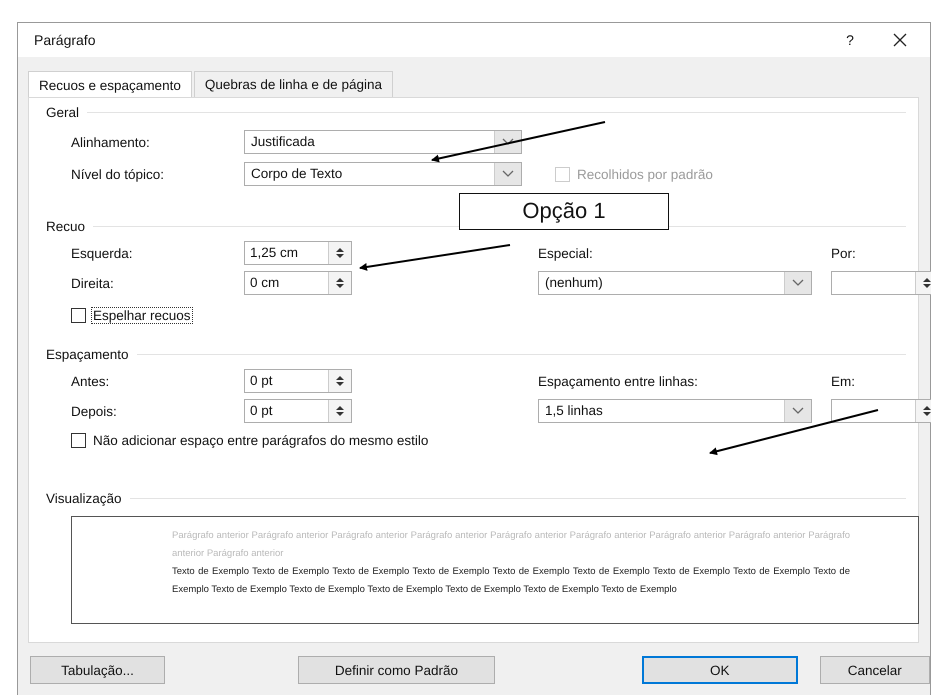 The image size is (931, 695). What do you see at coordinates (102, 253) in the screenshot?
I see `field-label: Esquerda:` at bounding box center [102, 253].